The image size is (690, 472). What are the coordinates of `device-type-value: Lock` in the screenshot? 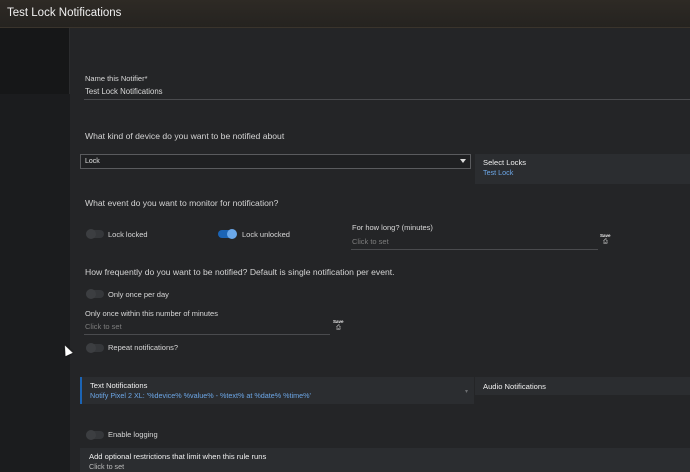 It's located at (92, 161).